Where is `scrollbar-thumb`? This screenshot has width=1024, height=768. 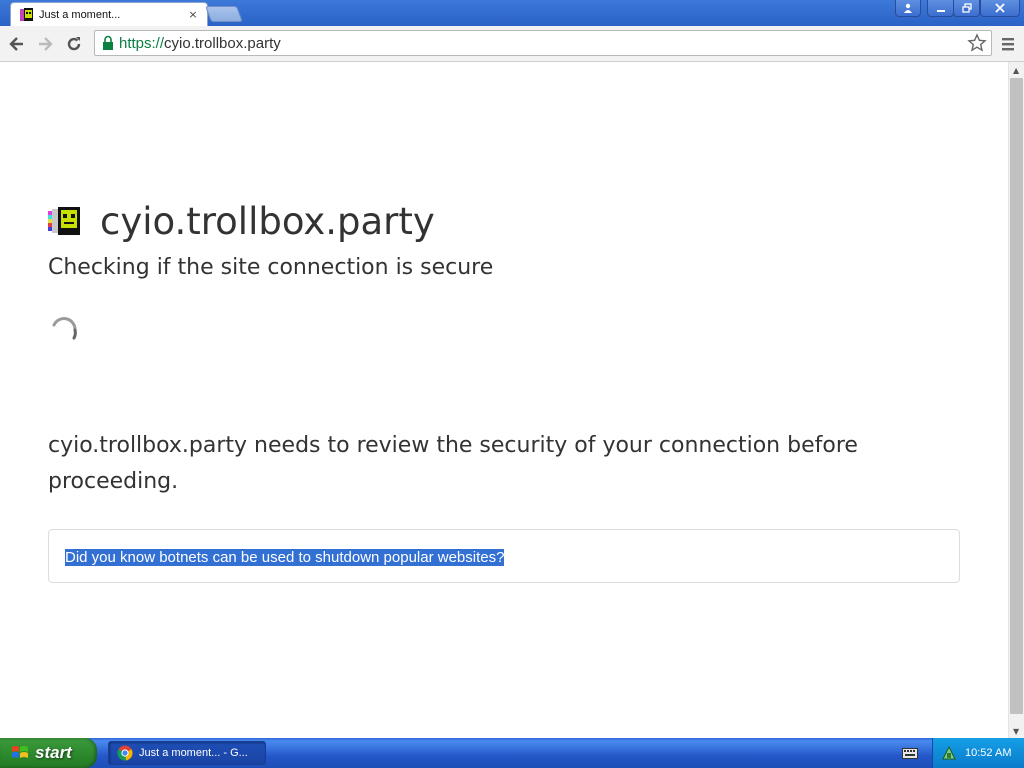
scrollbar-thumb is located at coordinates (1016, 396).